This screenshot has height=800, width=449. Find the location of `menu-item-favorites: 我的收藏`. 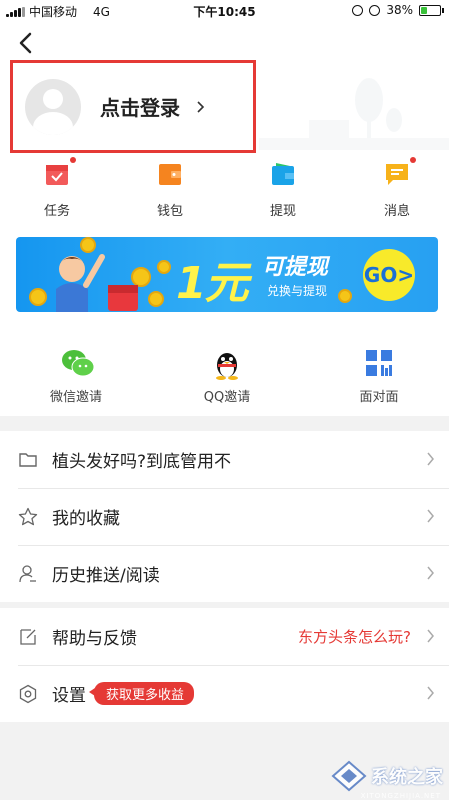

menu-item-favorites: 我的收藏 is located at coordinates (224, 516).